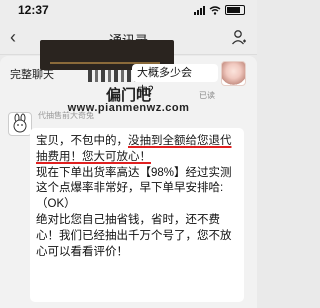 The height and width of the screenshot is (308, 320). I want to click on user-avatar, so click(233, 73).